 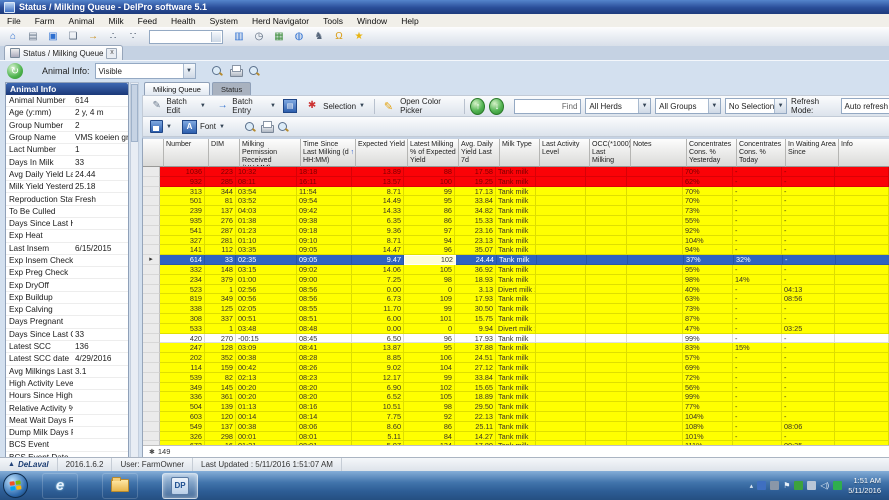 What do you see at coordinates (324, 338) in the screenshot?
I see `grid-cell: 08:45` at bounding box center [324, 338].